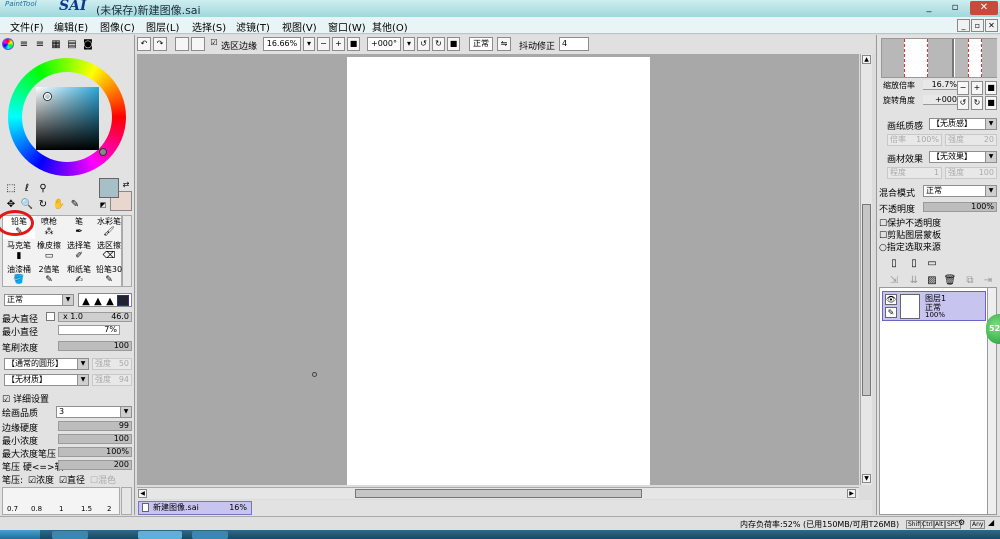  Describe the element at coordinates (126, 184) in the screenshot. I see `swap-colors-icon: ⇄` at that location.